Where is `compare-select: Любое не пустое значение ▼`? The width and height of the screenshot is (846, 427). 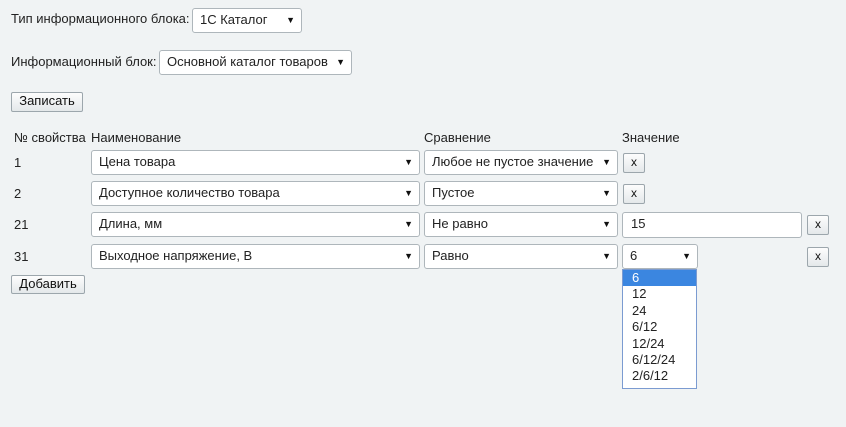 compare-select: Любое не пустое значение ▼ is located at coordinates (521, 162).